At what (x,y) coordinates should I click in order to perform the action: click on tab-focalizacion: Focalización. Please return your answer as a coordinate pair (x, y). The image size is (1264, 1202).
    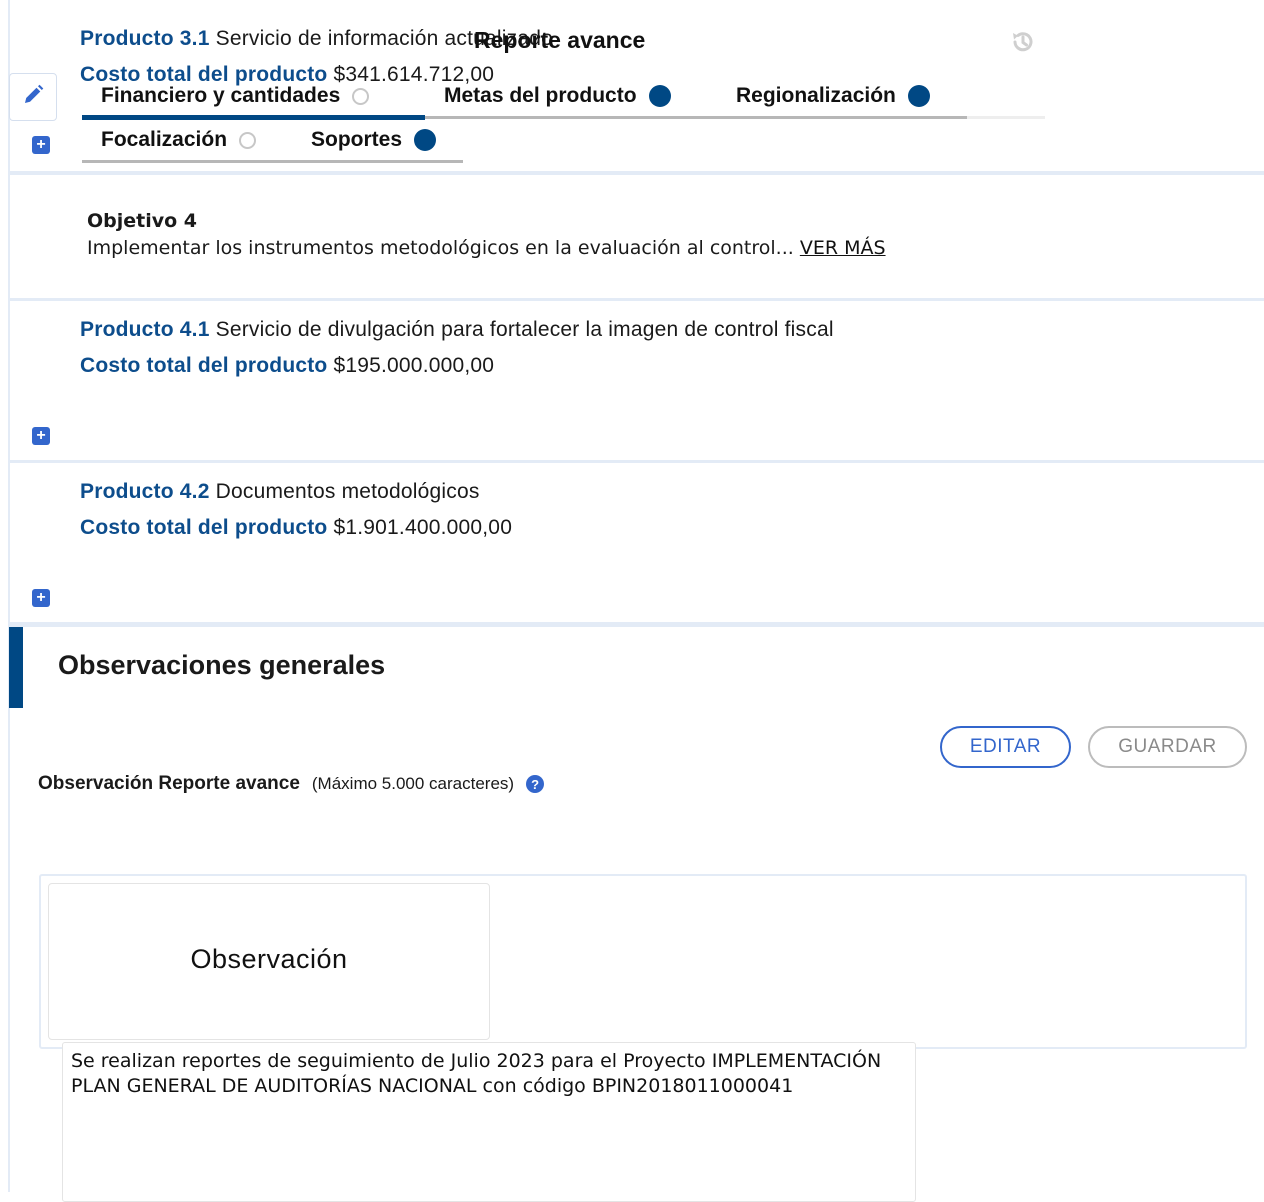
    Looking at the image, I should click on (179, 140).